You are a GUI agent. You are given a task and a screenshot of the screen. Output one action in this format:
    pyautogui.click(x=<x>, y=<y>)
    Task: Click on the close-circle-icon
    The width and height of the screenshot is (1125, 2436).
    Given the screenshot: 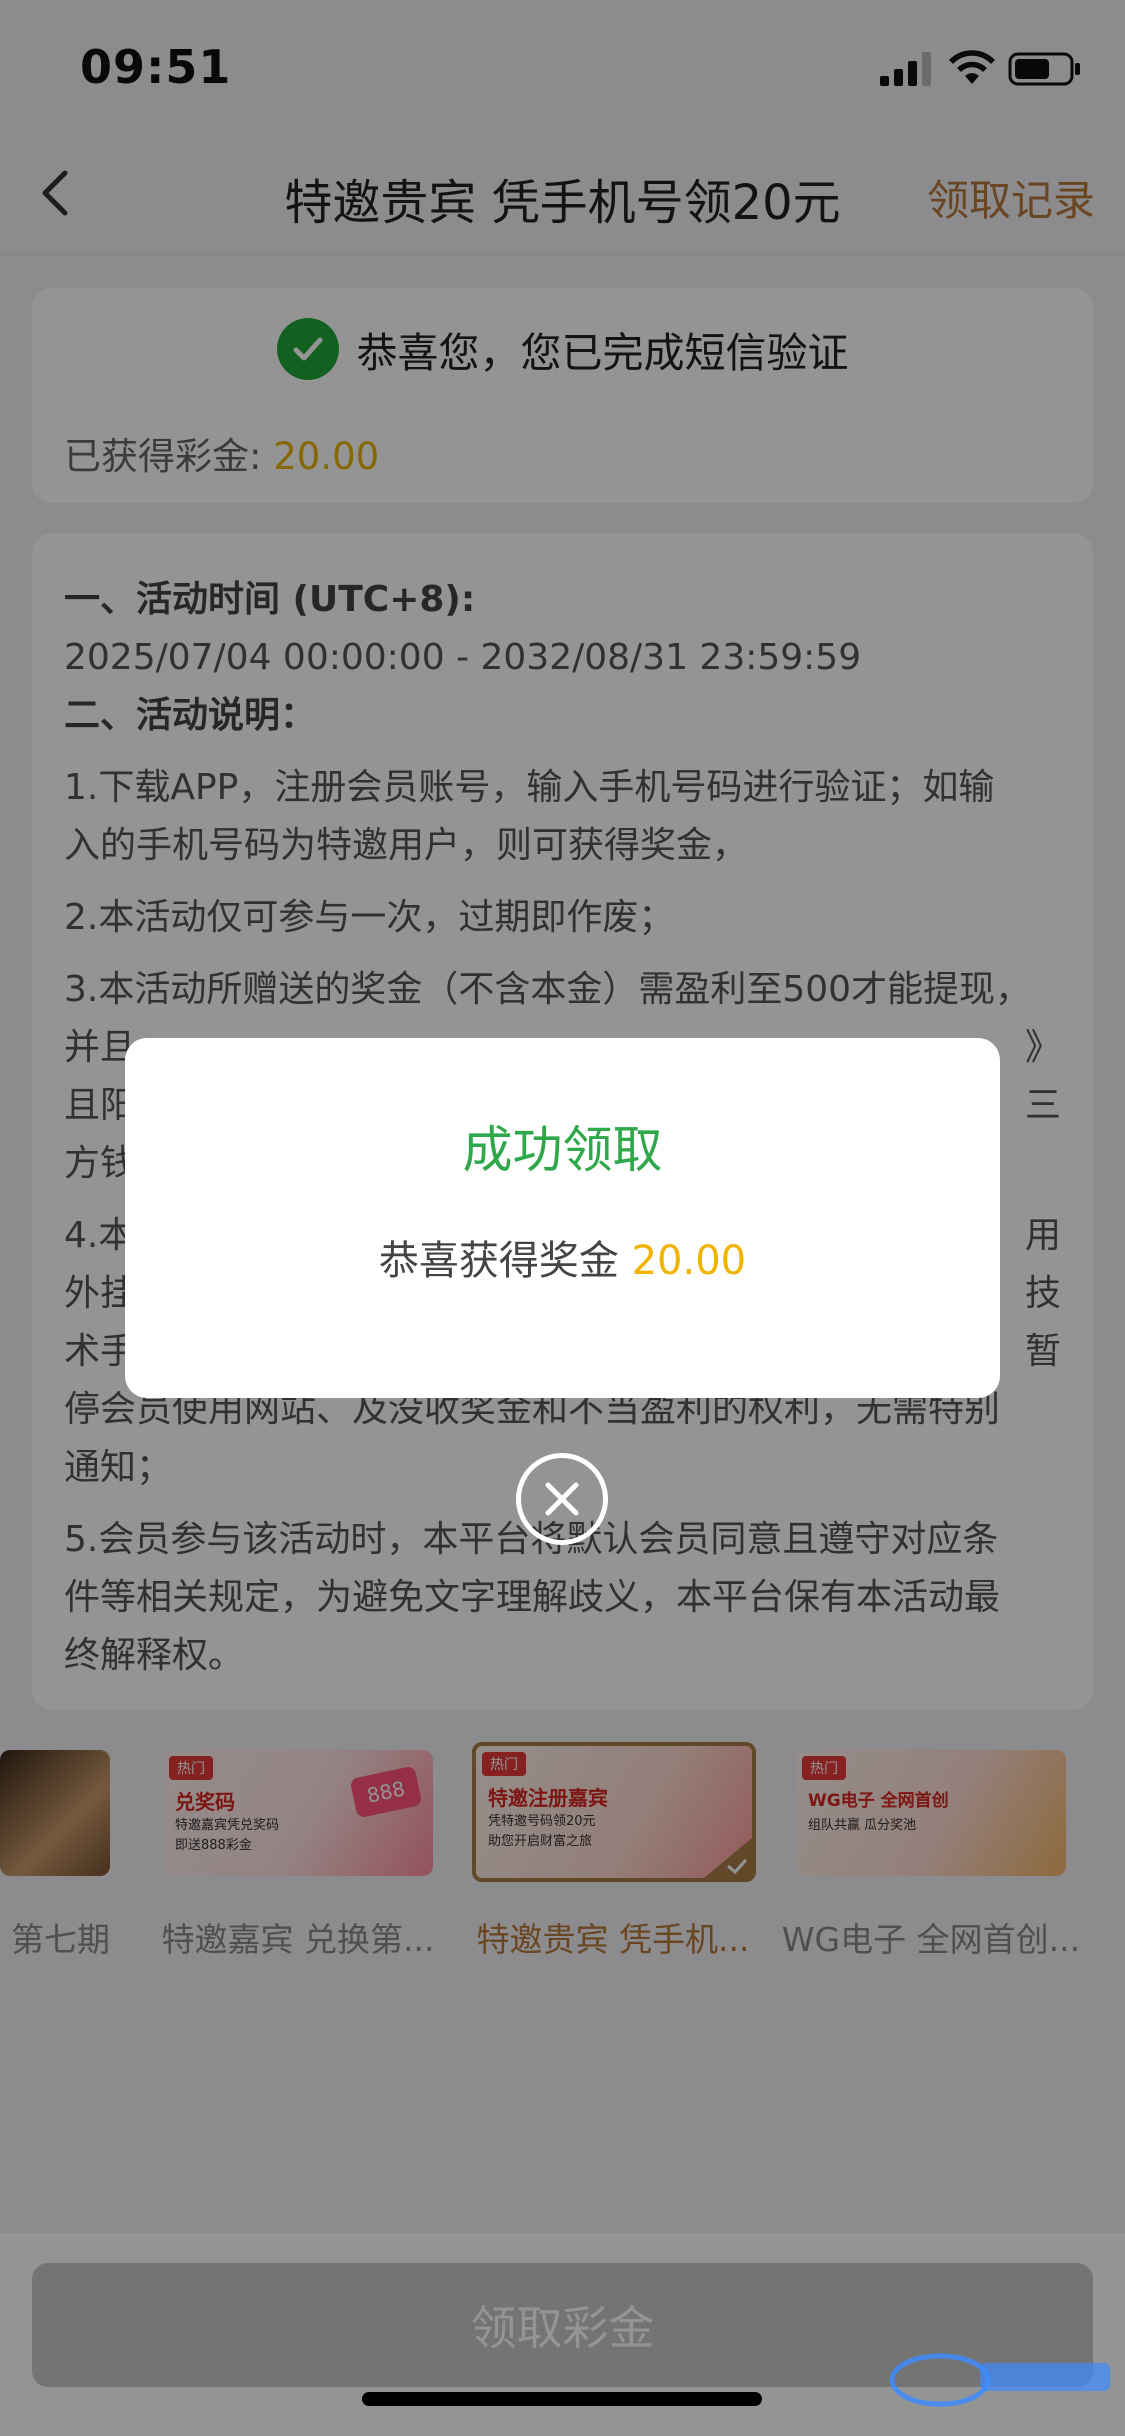 What is the action you would take?
    pyautogui.click(x=562, y=1499)
    